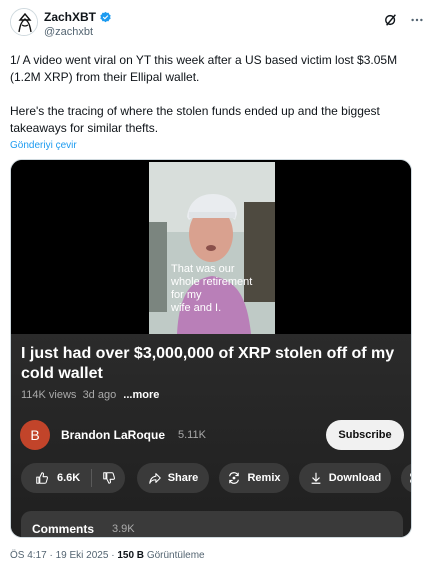 The width and height of the screenshot is (437, 562). I want to click on more-description-link: ...more, so click(141, 395).